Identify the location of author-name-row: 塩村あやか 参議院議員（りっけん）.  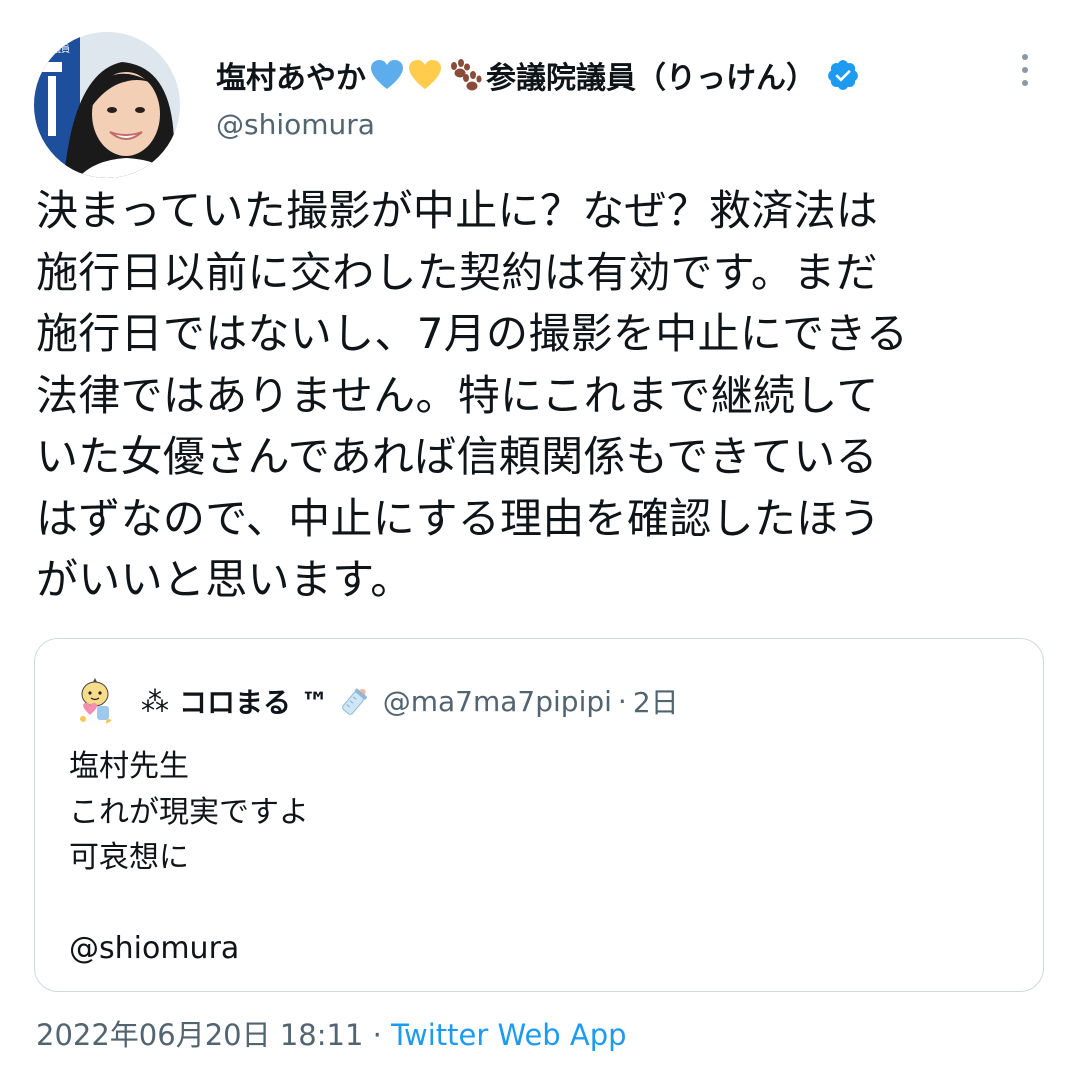
(538, 75).